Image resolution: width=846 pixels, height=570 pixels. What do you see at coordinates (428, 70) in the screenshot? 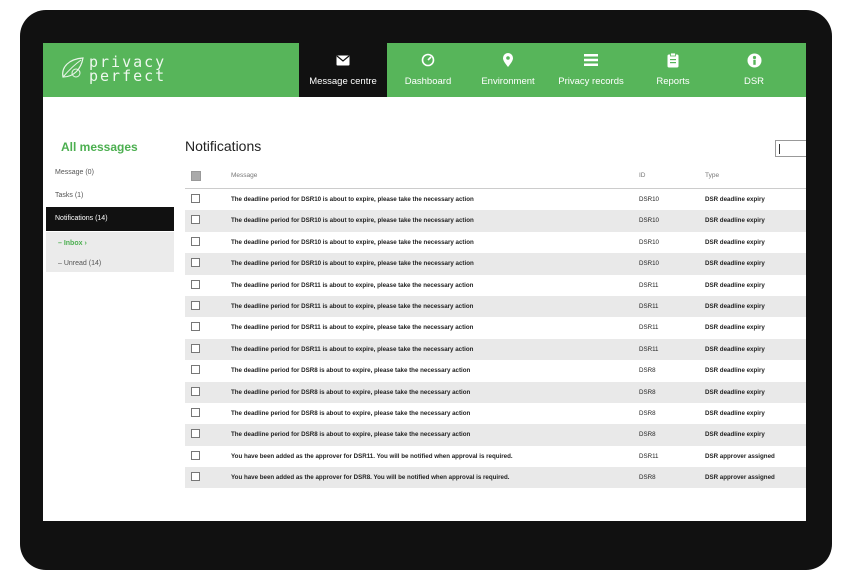
I see `nav-dashboard: Dashboard` at bounding box center [428, 70].